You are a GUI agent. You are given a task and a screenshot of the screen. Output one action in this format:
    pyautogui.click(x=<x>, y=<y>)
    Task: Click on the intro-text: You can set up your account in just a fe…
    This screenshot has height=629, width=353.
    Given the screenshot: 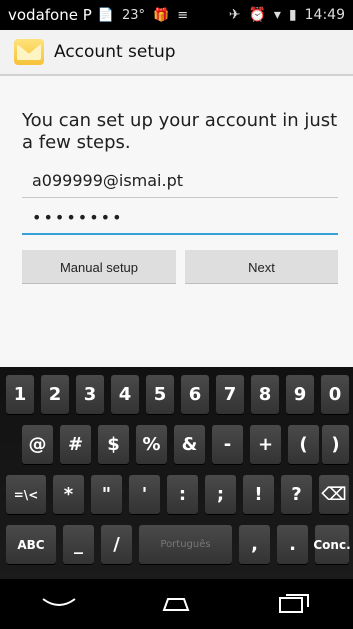 What is the action you would take?
    pyautogui.click(x=180, y=131)
    